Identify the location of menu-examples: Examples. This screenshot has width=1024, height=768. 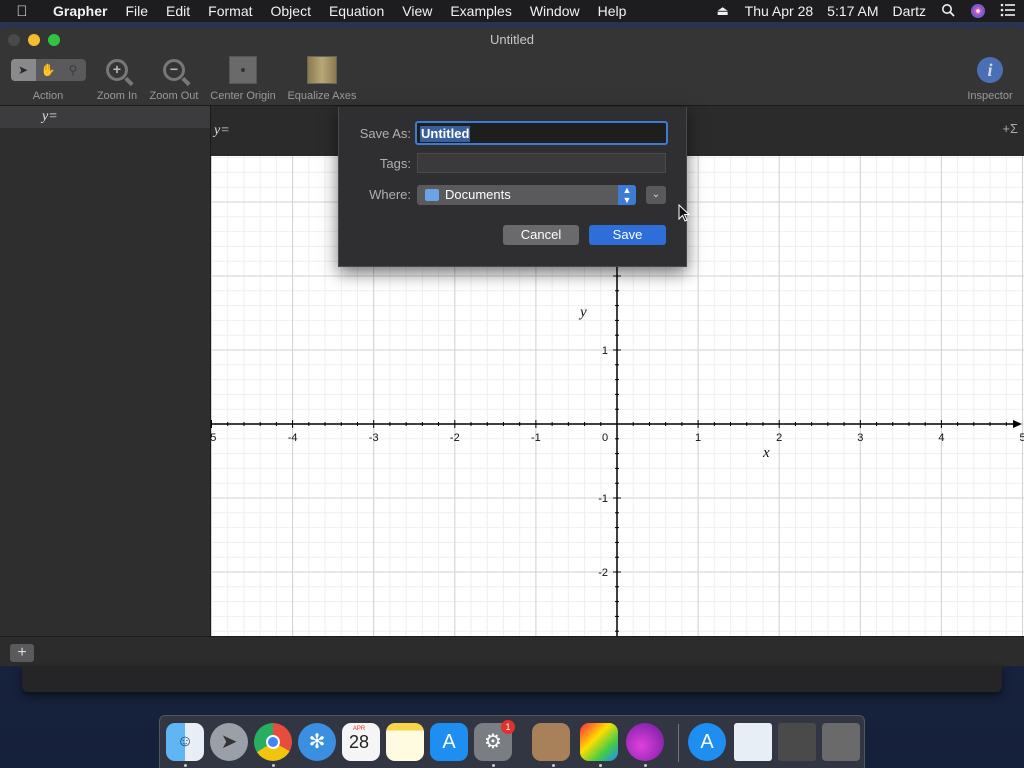
(480, 11).